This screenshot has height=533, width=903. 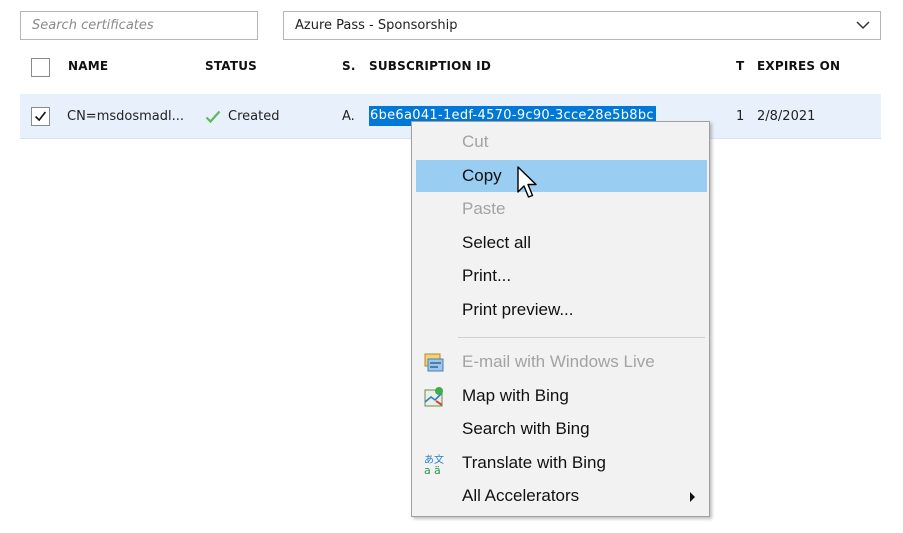 I want to click on menu-item-cut: Cut, so click(x=561, y=142).